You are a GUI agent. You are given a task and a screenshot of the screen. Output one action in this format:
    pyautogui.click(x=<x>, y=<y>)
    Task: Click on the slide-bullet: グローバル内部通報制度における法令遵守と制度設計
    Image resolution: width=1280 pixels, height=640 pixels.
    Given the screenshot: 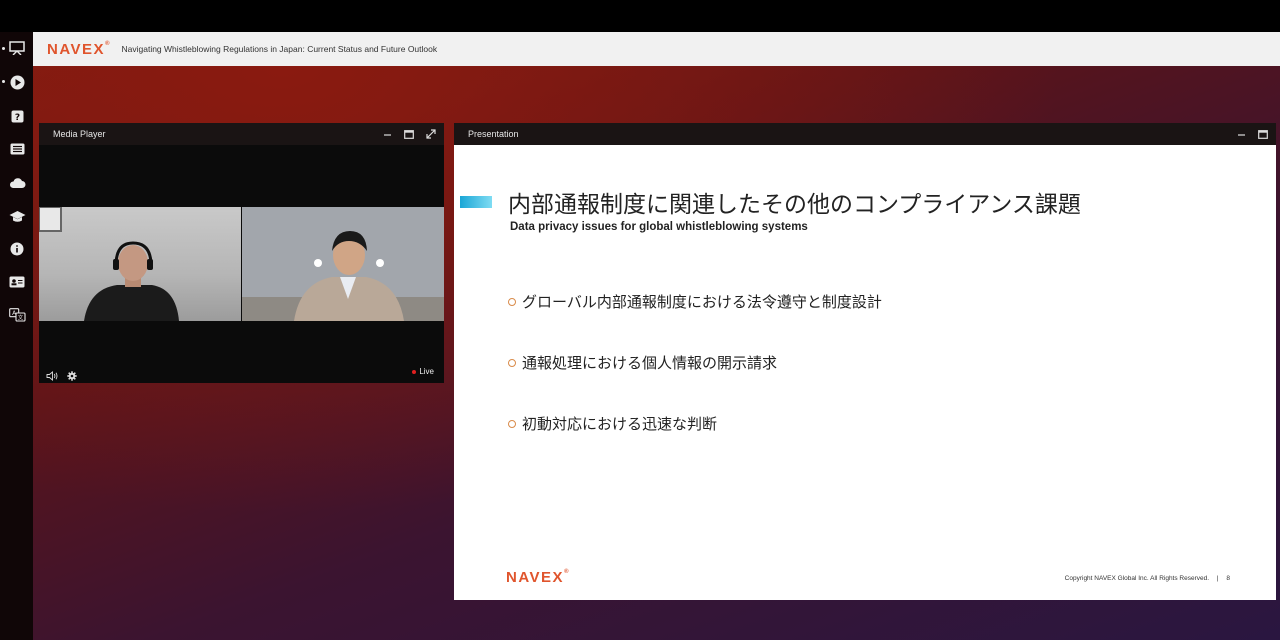 What is the action you would take?
    pyautogui.click(x=695, y=301)
    